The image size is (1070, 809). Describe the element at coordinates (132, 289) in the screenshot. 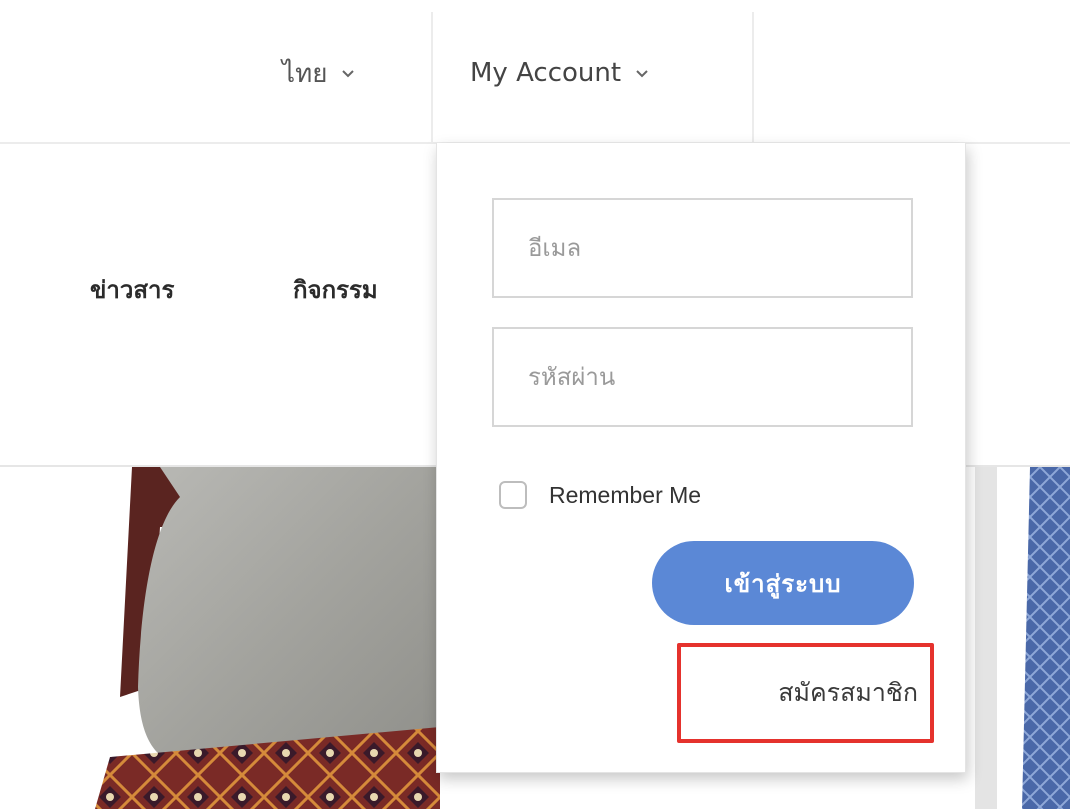

I see `nav-item-news: ข่าวสาร` at that location.